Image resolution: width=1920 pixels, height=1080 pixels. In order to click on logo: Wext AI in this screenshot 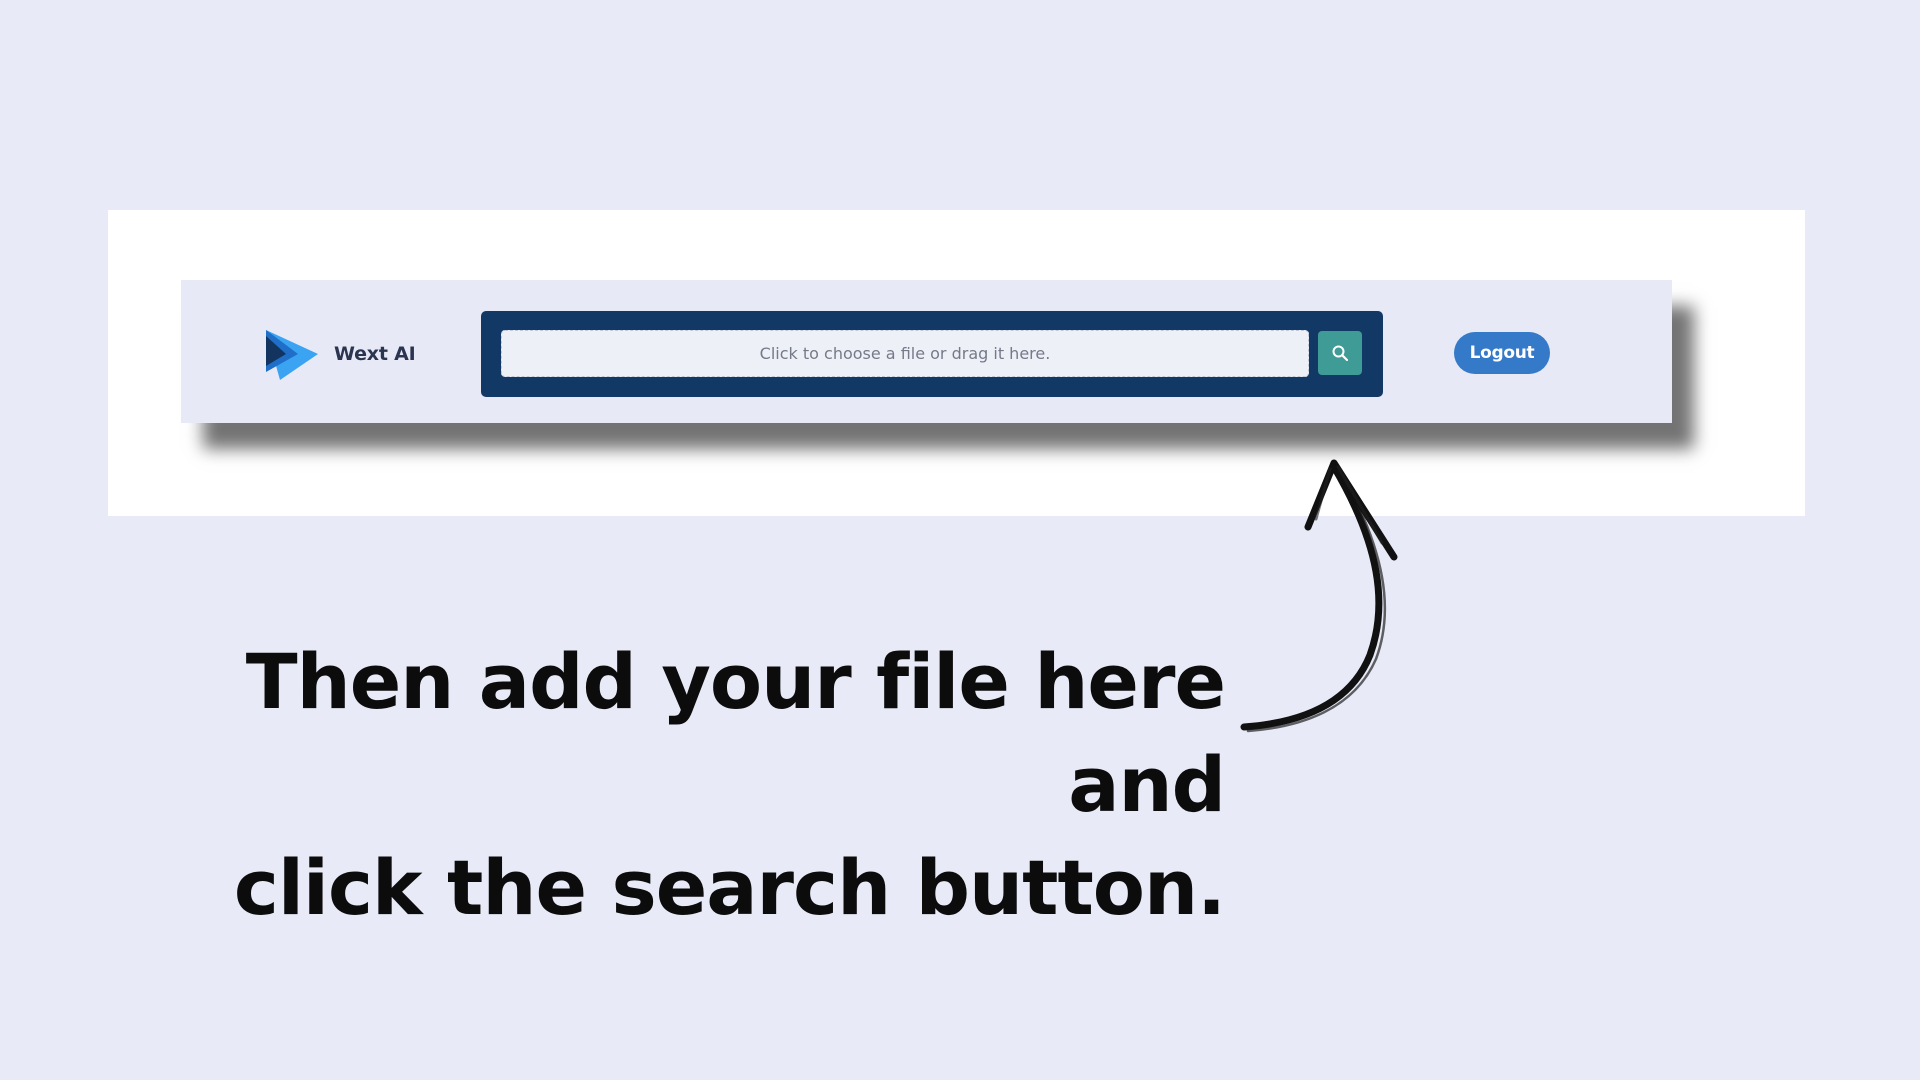, I will do `click(339, 354)`.